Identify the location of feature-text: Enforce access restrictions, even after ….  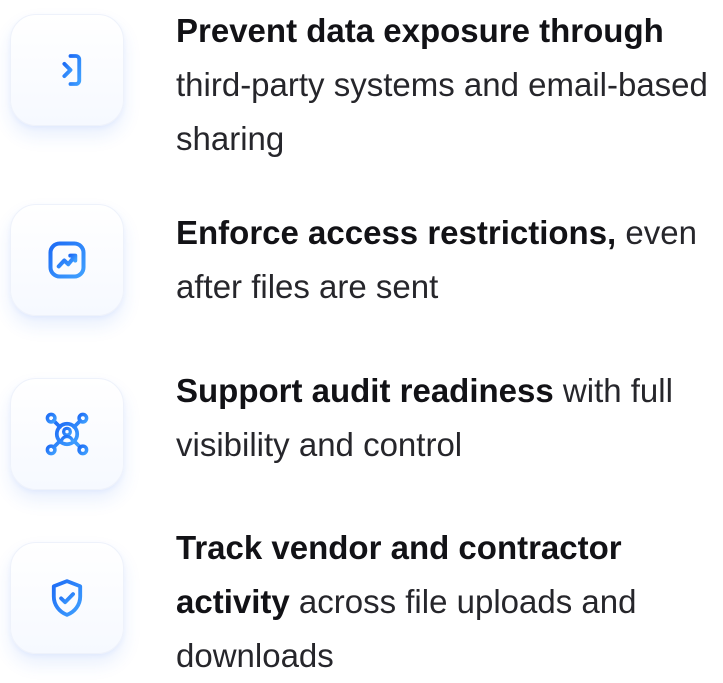
(448, 260).